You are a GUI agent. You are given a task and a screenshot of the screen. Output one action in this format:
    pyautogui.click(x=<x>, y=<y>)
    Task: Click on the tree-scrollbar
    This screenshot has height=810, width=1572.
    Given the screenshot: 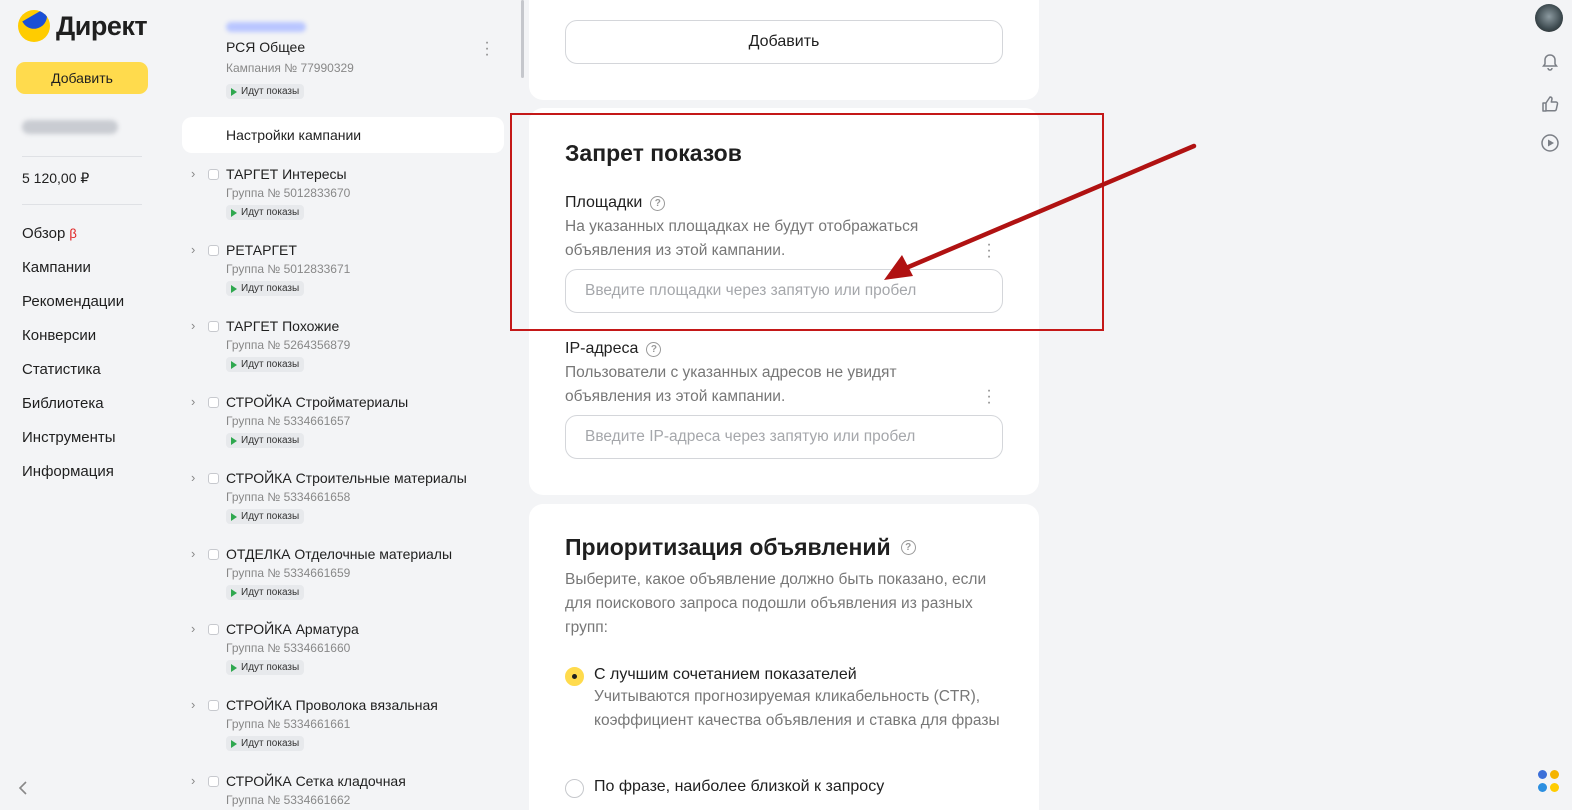 What is the action you would take?
    pyautogui.click(x=522, y=39)
    